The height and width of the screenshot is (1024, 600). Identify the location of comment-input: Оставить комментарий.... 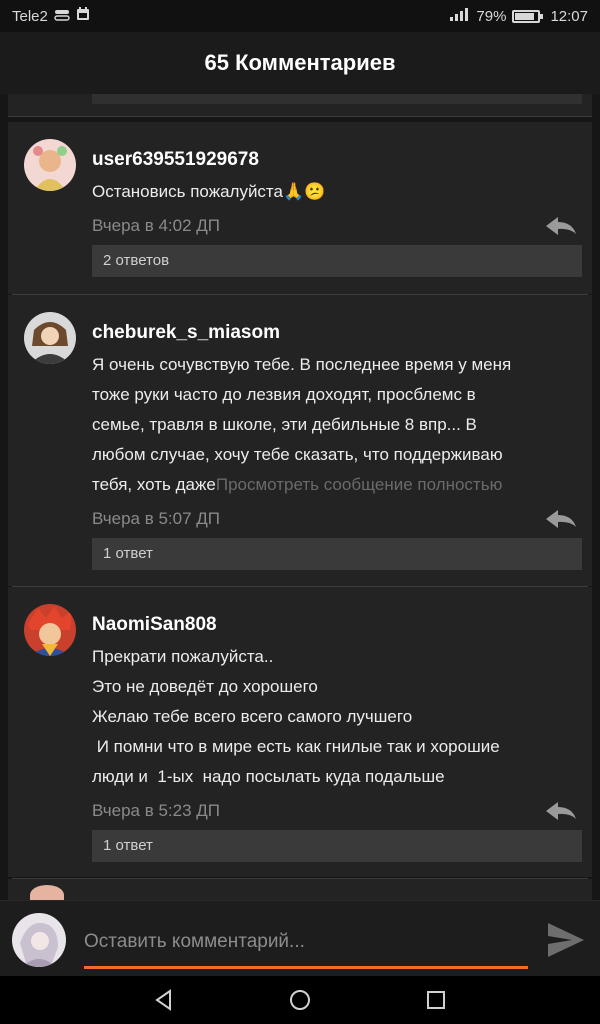
(194, 942).